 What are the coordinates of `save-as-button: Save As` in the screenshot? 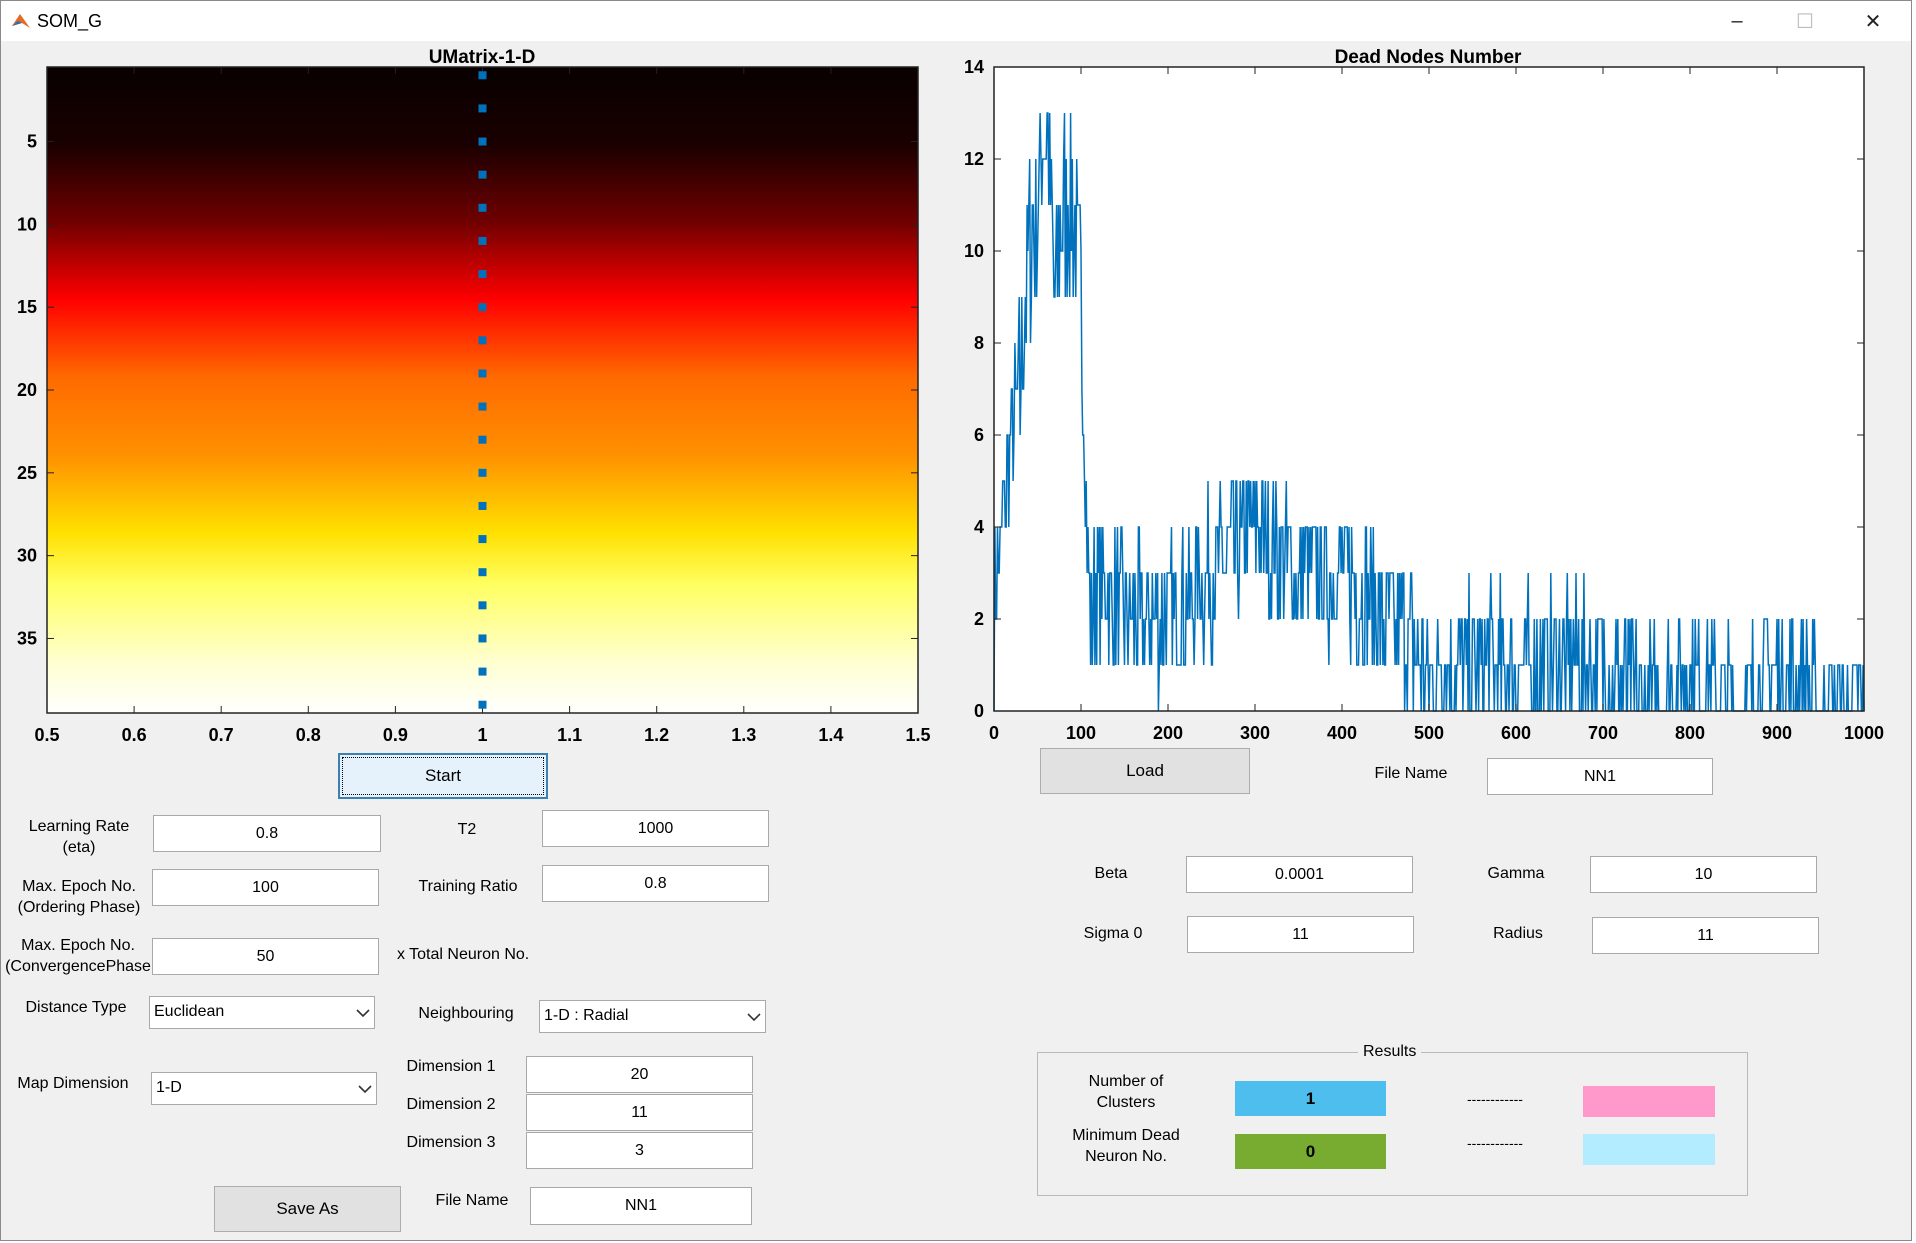 It's located at (307, 1209).